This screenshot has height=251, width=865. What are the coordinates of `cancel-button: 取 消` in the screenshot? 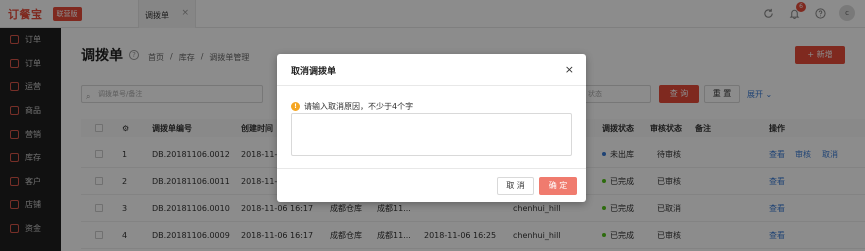 It's located at (515, 186).